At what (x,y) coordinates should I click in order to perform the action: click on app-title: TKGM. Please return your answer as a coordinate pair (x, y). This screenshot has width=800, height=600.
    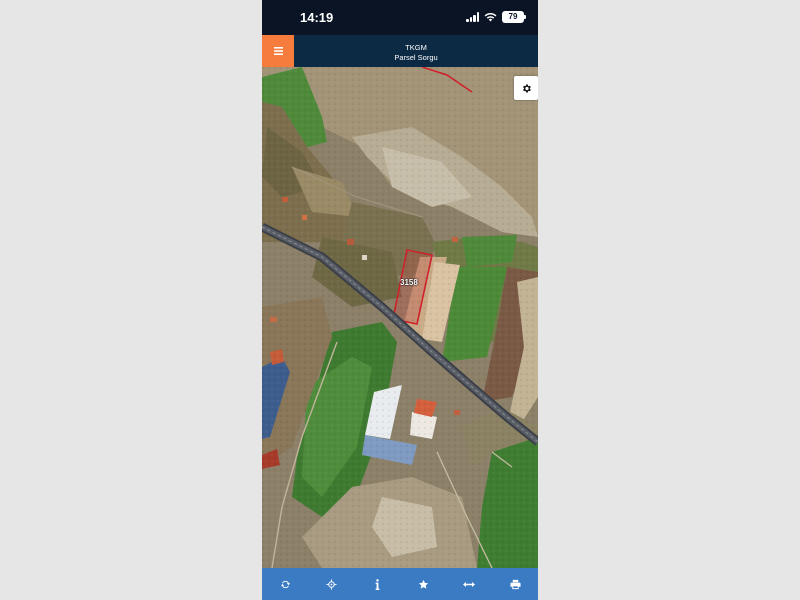
    Looking at the image, I should click on (416, 47).